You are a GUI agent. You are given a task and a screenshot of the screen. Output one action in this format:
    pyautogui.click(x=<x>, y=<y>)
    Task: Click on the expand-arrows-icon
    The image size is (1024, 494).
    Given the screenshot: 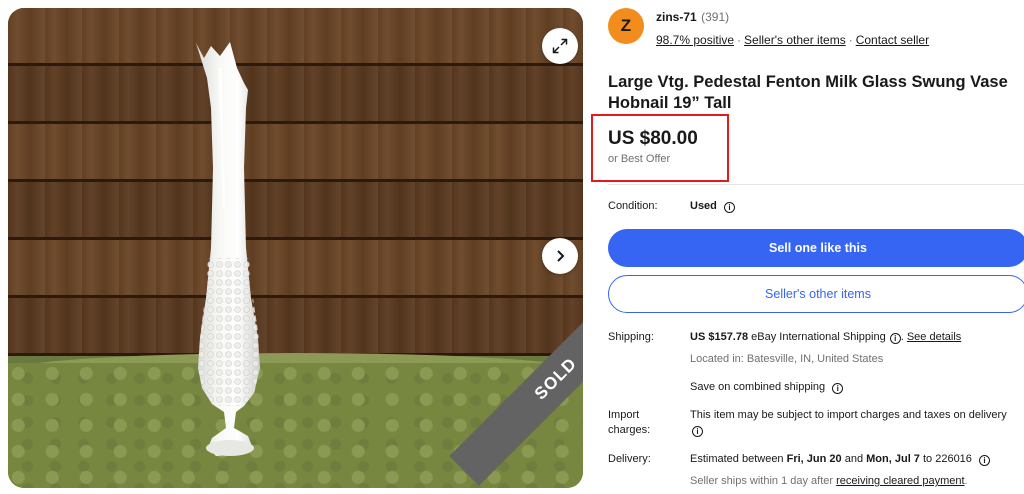 What is the action you would take?
    pyautogui.click(x=560, y=46)
    